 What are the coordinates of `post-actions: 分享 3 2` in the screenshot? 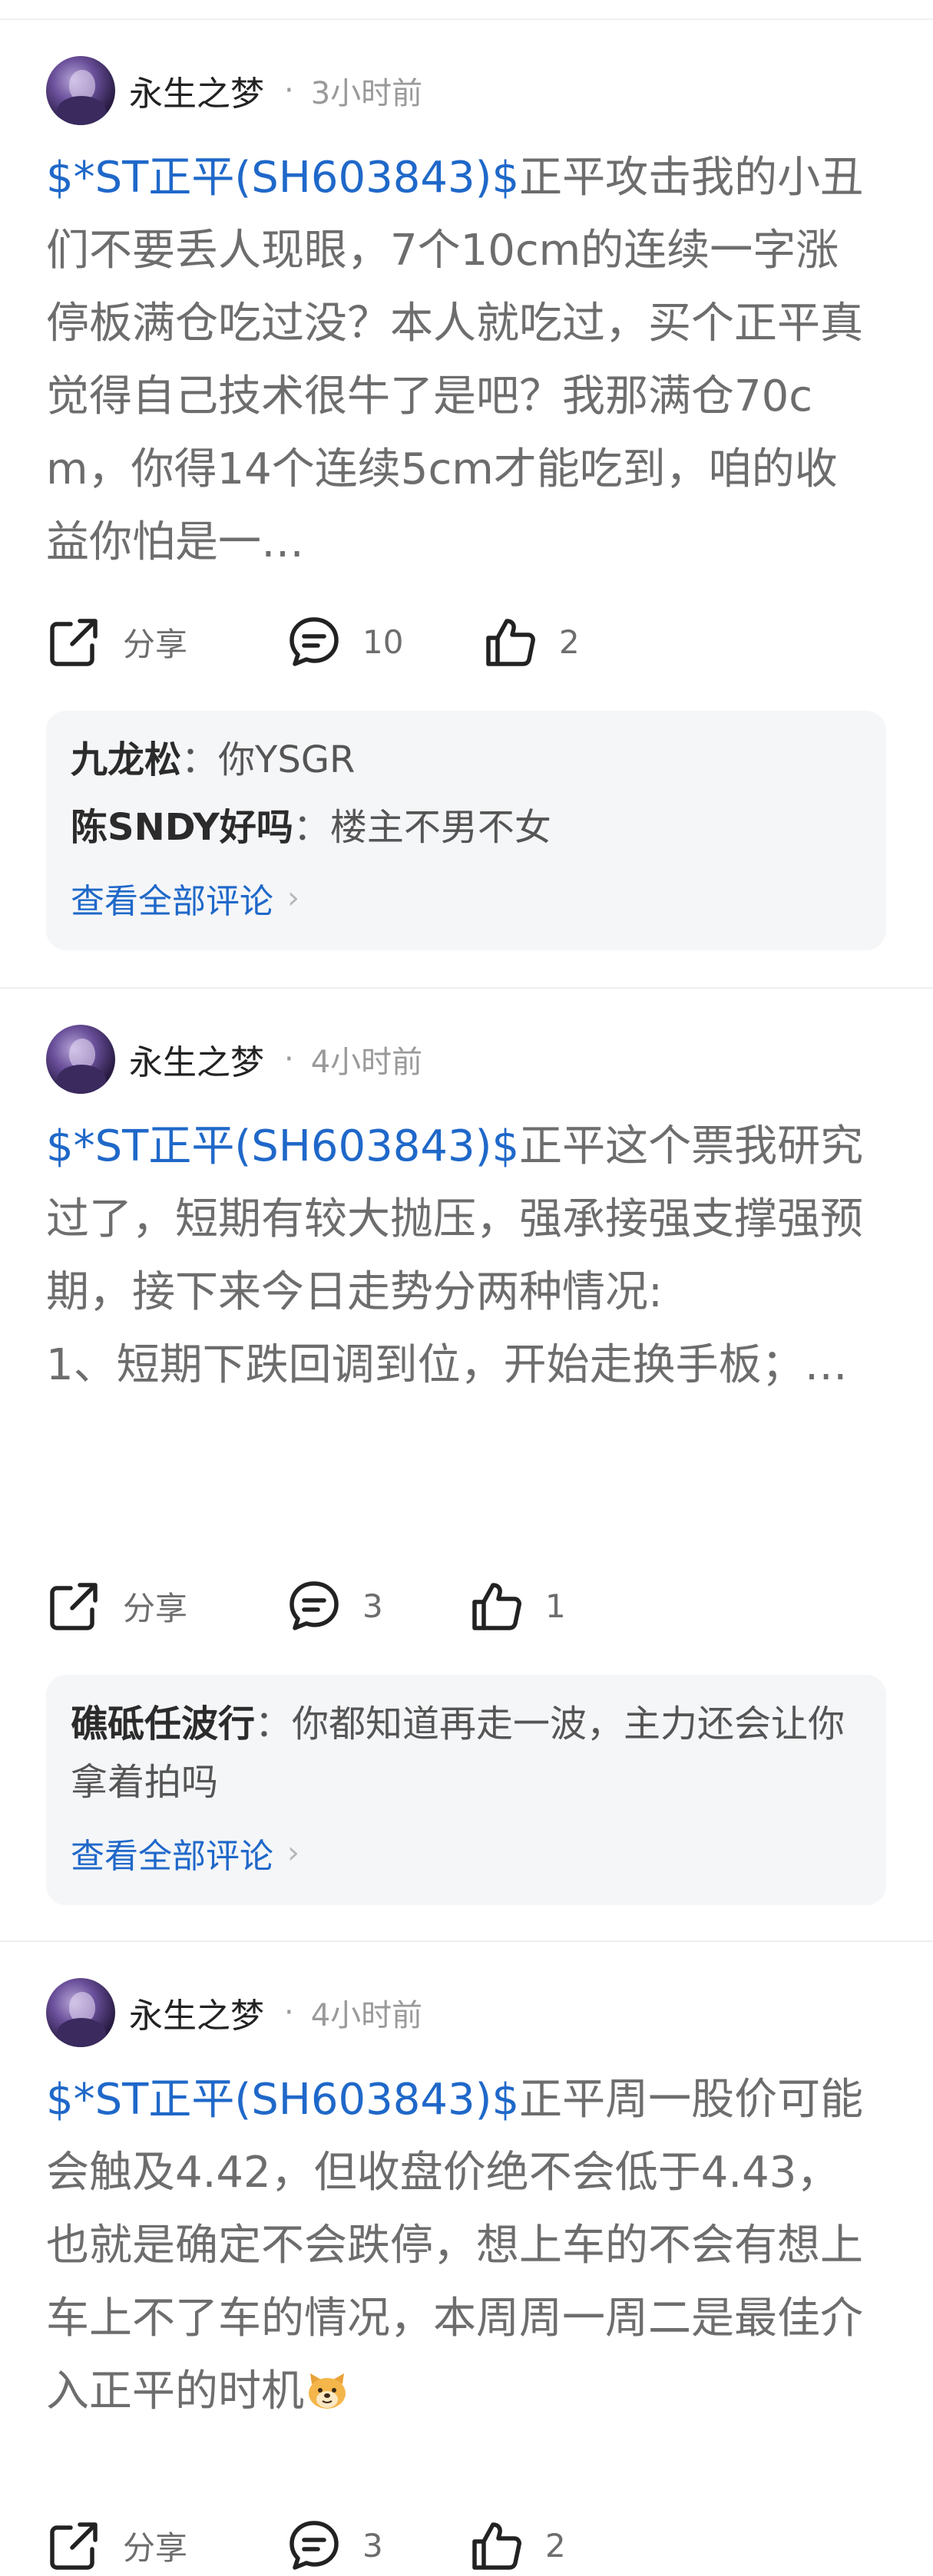 It's located at (469, 2545).